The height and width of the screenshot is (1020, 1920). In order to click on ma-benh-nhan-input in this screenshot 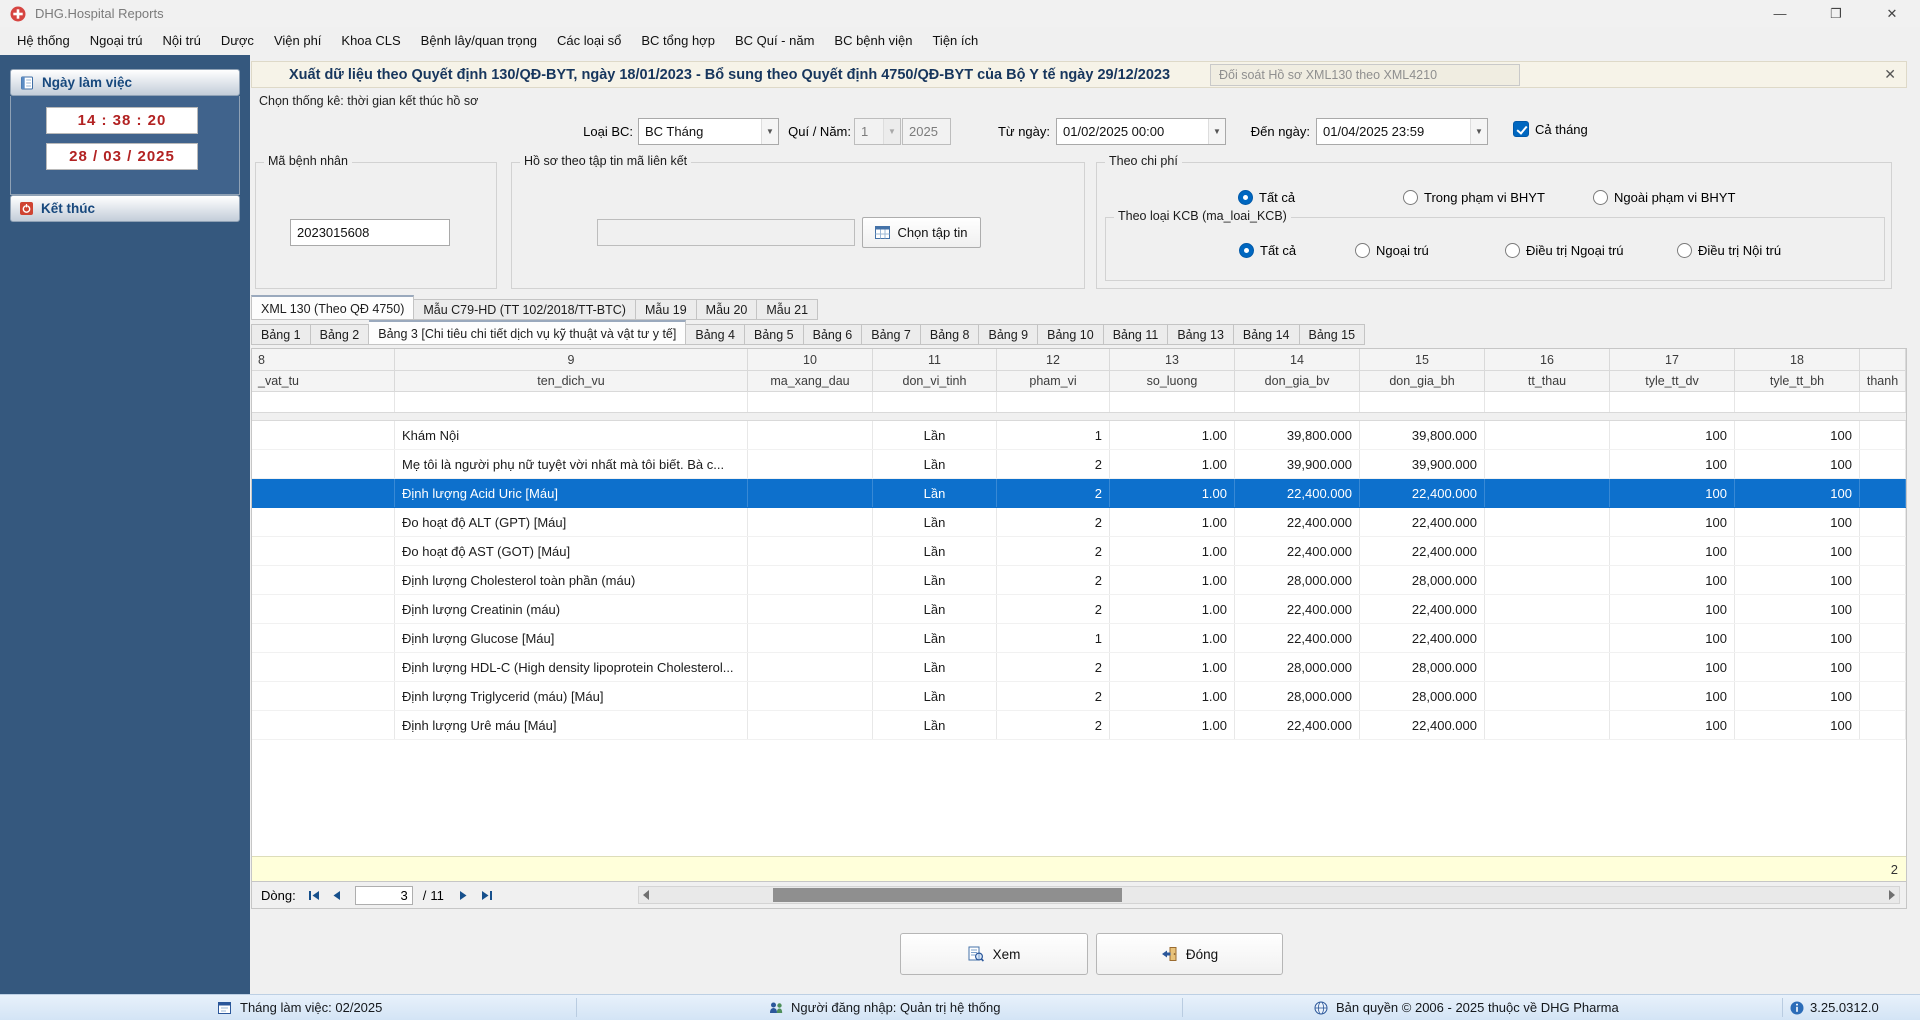, I will do `click(370, 232)`.